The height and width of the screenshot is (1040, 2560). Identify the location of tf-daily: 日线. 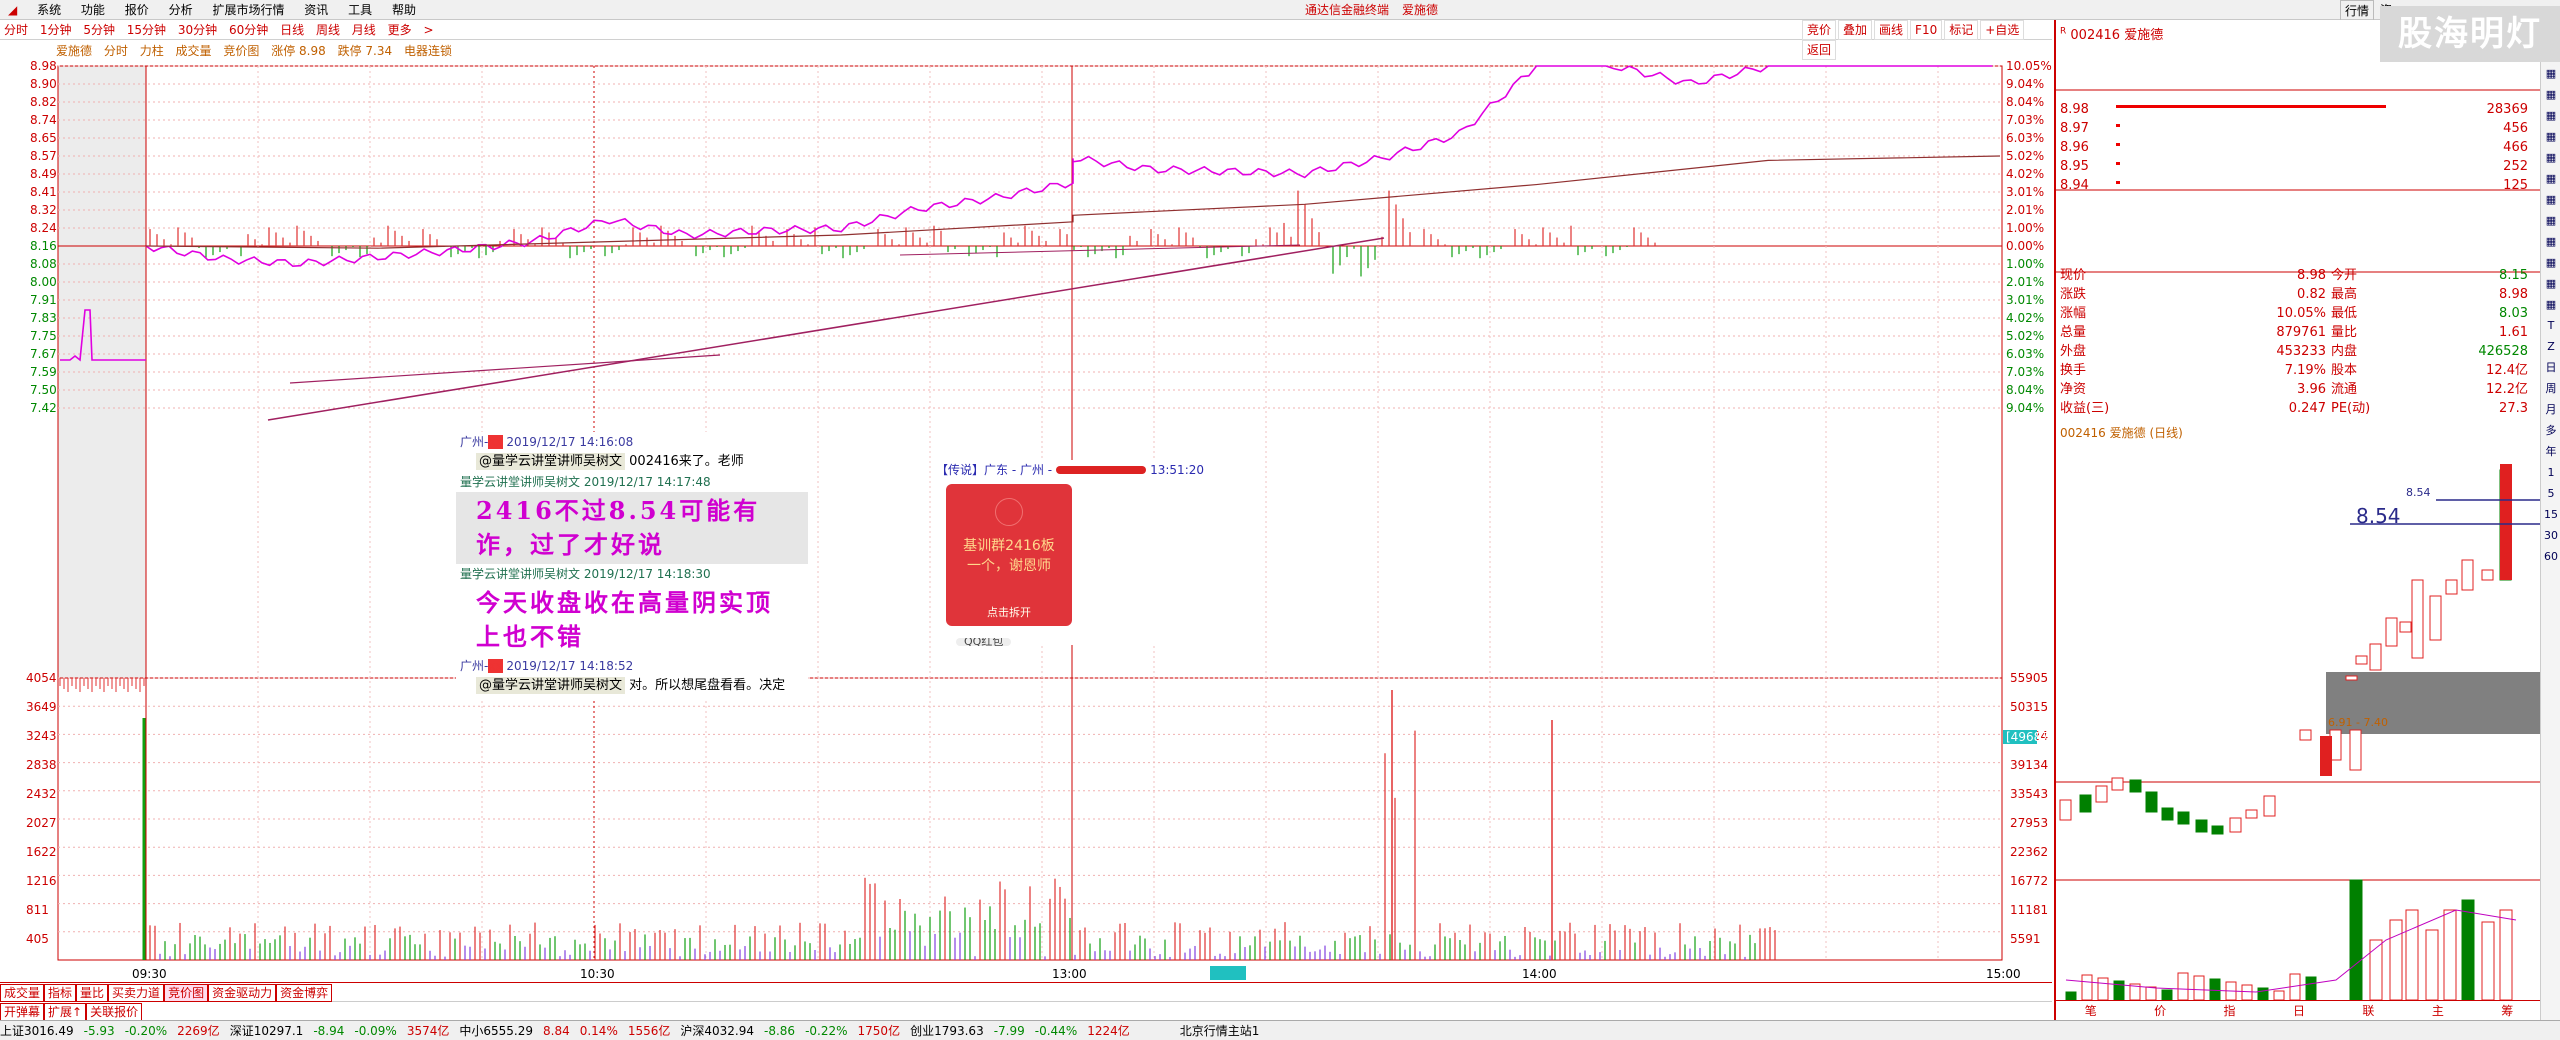
(292, 30).